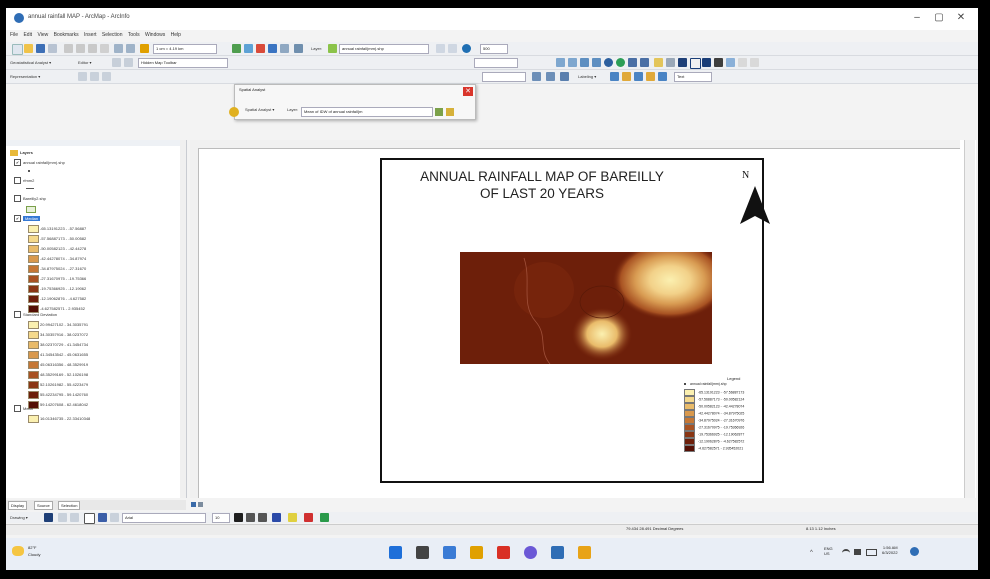  I want to click on hyperlink-icon, so click(730, 62).